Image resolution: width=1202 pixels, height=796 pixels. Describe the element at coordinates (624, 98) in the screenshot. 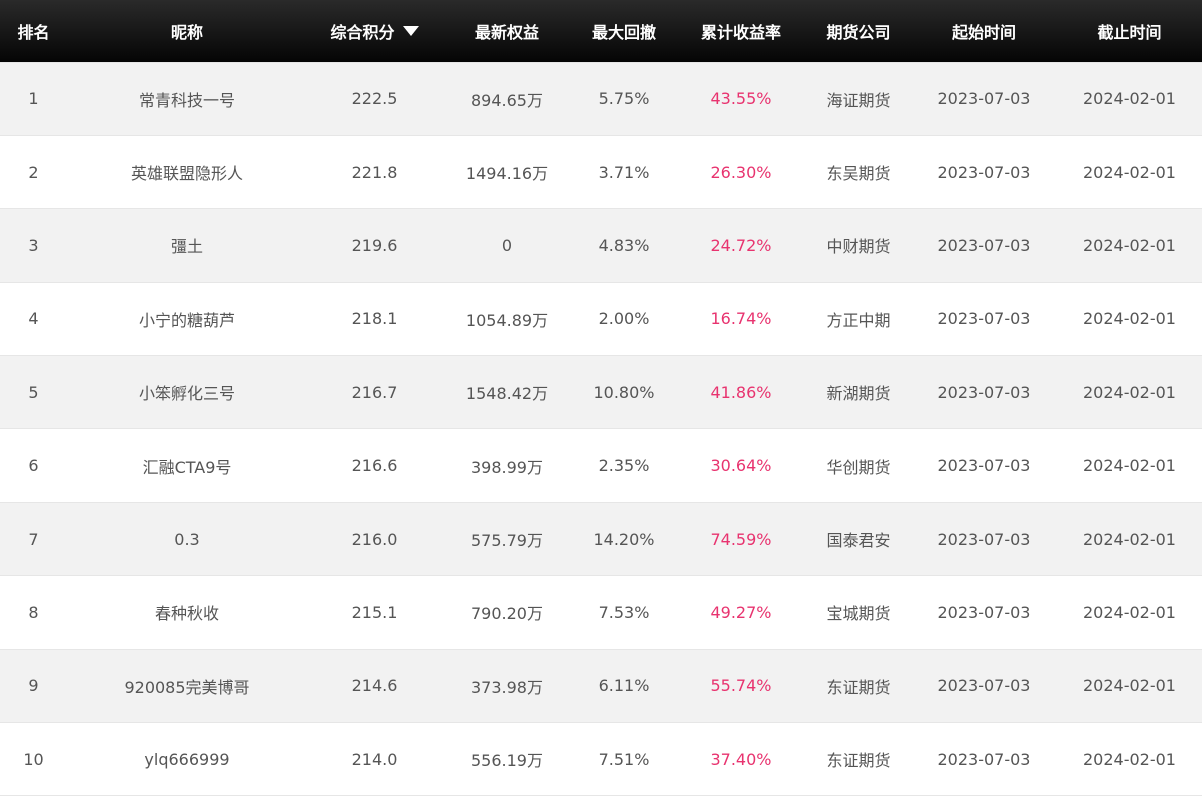

I see `cell-drawdown: 5.75%` at that location.